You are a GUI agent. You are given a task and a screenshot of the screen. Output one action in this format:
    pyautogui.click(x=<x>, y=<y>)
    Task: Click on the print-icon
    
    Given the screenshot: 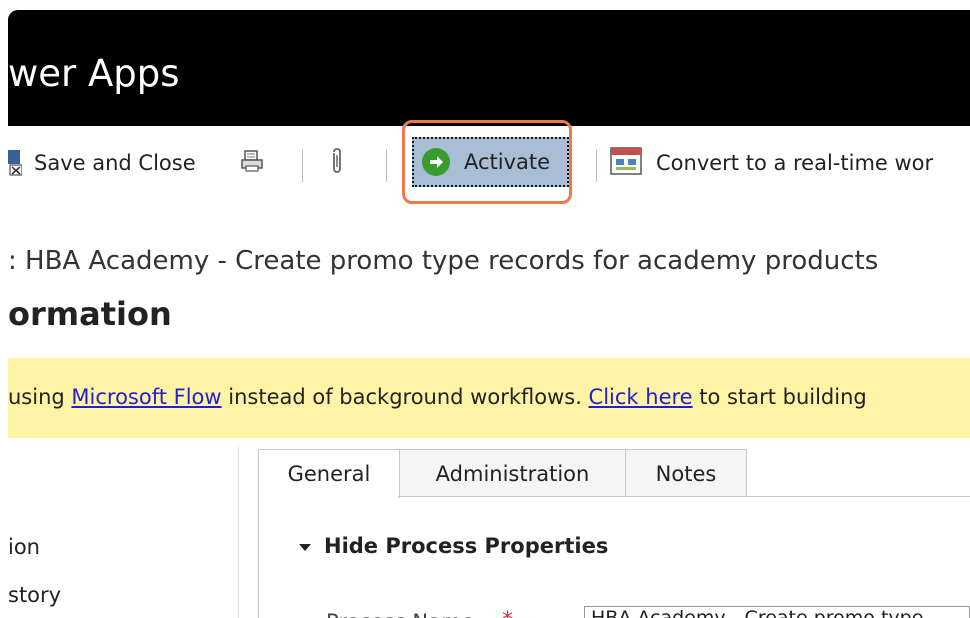 What is the action you would take?
    pyautogui.click(x=252, y=163)
    